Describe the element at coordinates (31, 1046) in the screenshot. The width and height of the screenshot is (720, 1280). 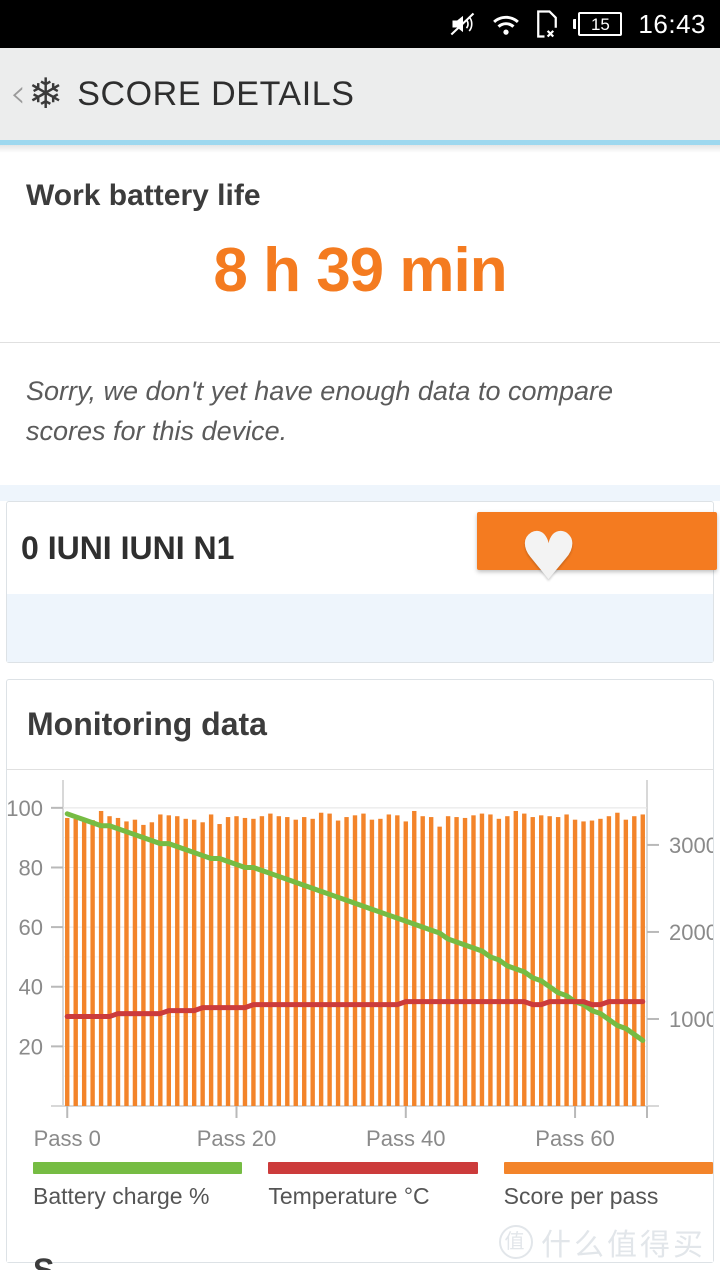
I see `svg-text: 20` at that location.